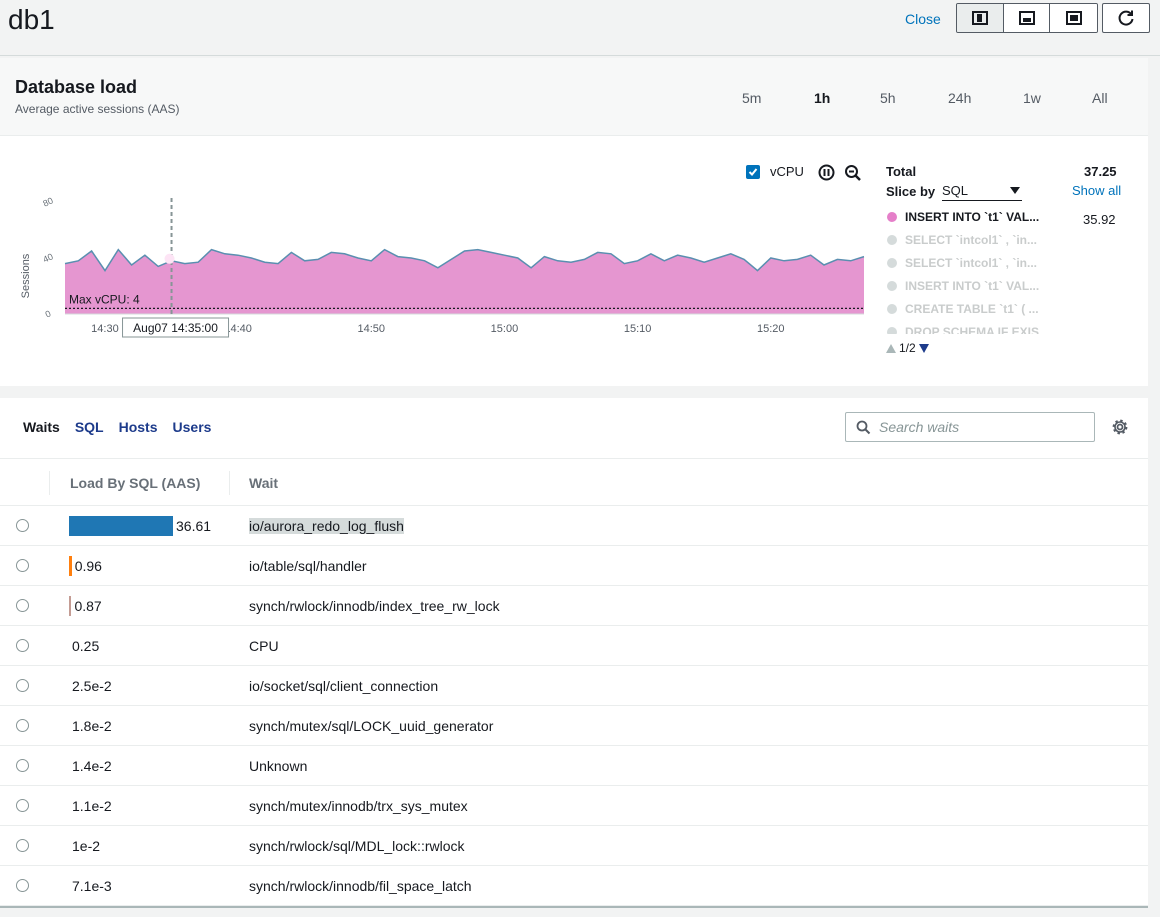  Describe the element at coordinates (89, 427) in the screenshot. I see `tab-sql: SQL` at that location.